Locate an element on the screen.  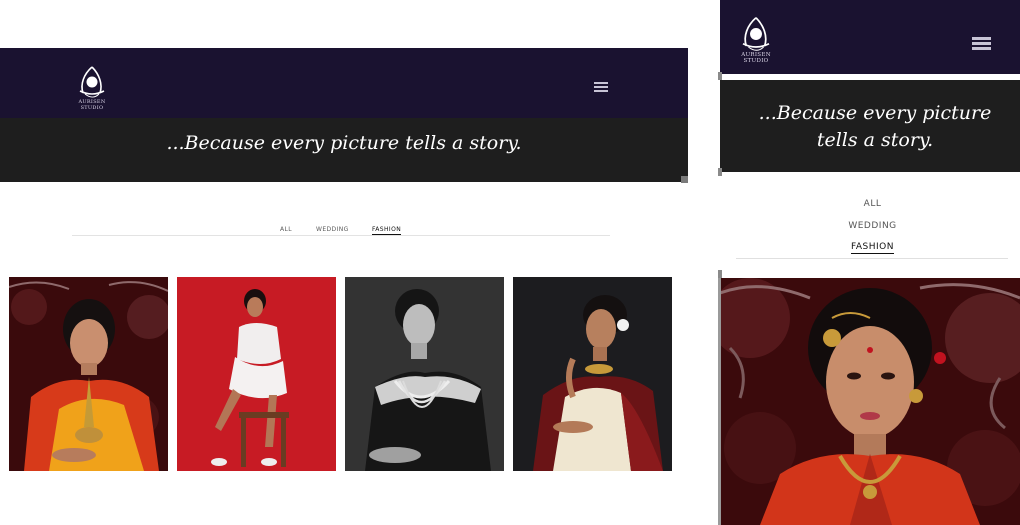
scrollbar is located at coordinates (719, 401).